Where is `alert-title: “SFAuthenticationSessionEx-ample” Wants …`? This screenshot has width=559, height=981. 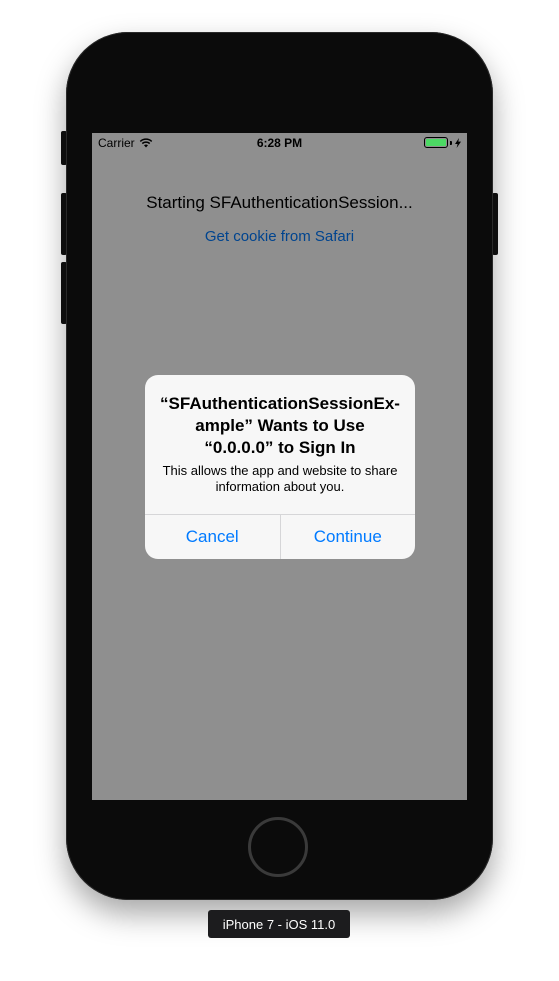
alert-title: “SFAuthenticationSessionEx-ample” Wants … is located at coordinates (280, 425).